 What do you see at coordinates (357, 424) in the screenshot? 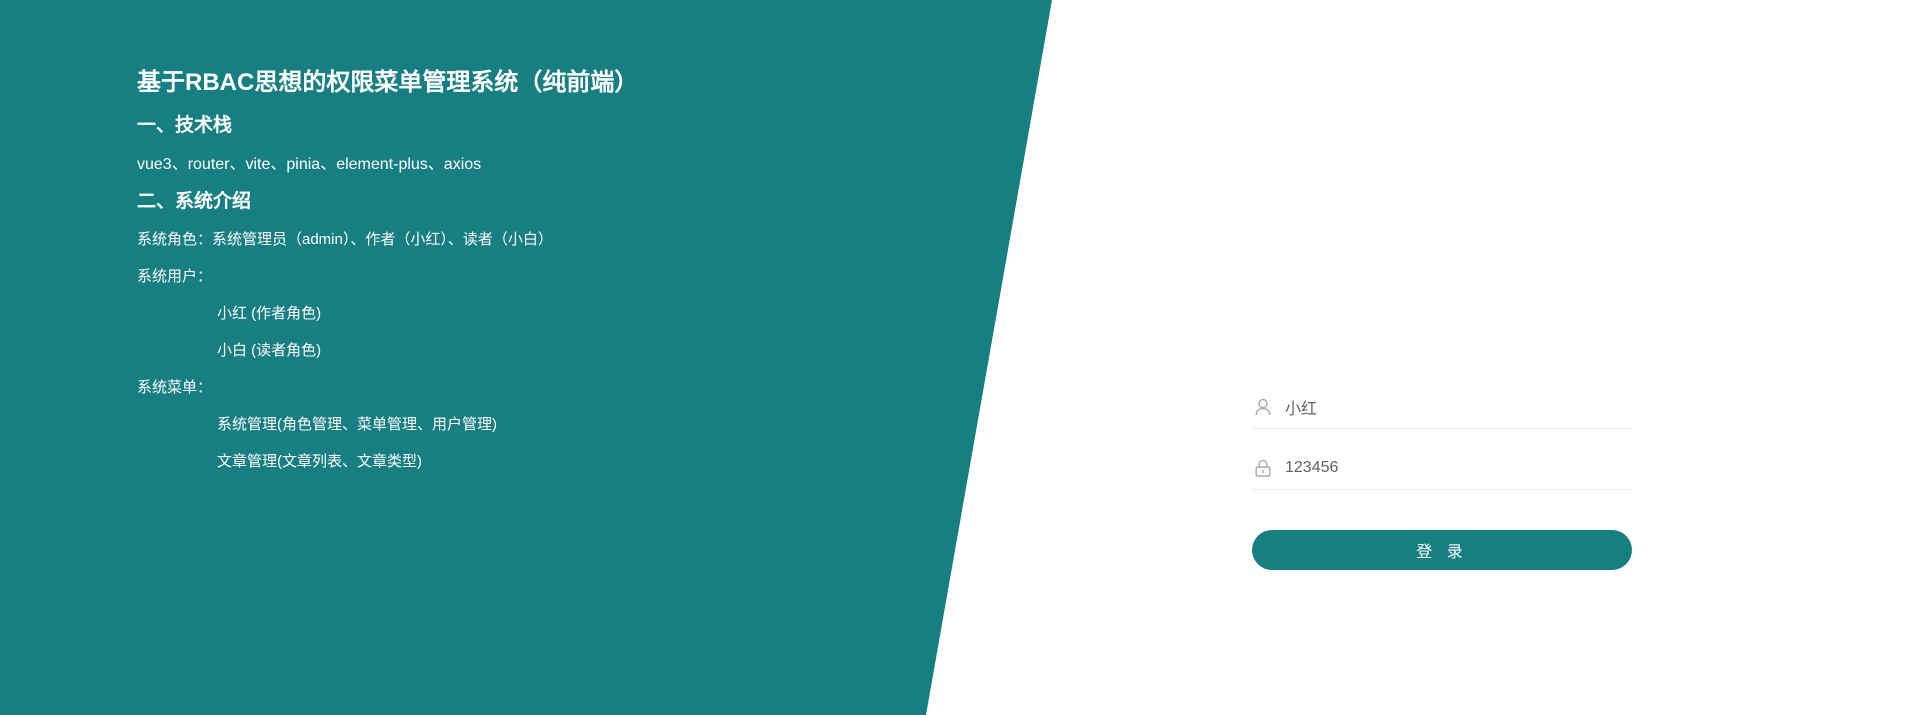
I see `menu-item-system-management: 系统管理(角色管理、菜单管理、用户管理)` at bounding box center [357, 424].